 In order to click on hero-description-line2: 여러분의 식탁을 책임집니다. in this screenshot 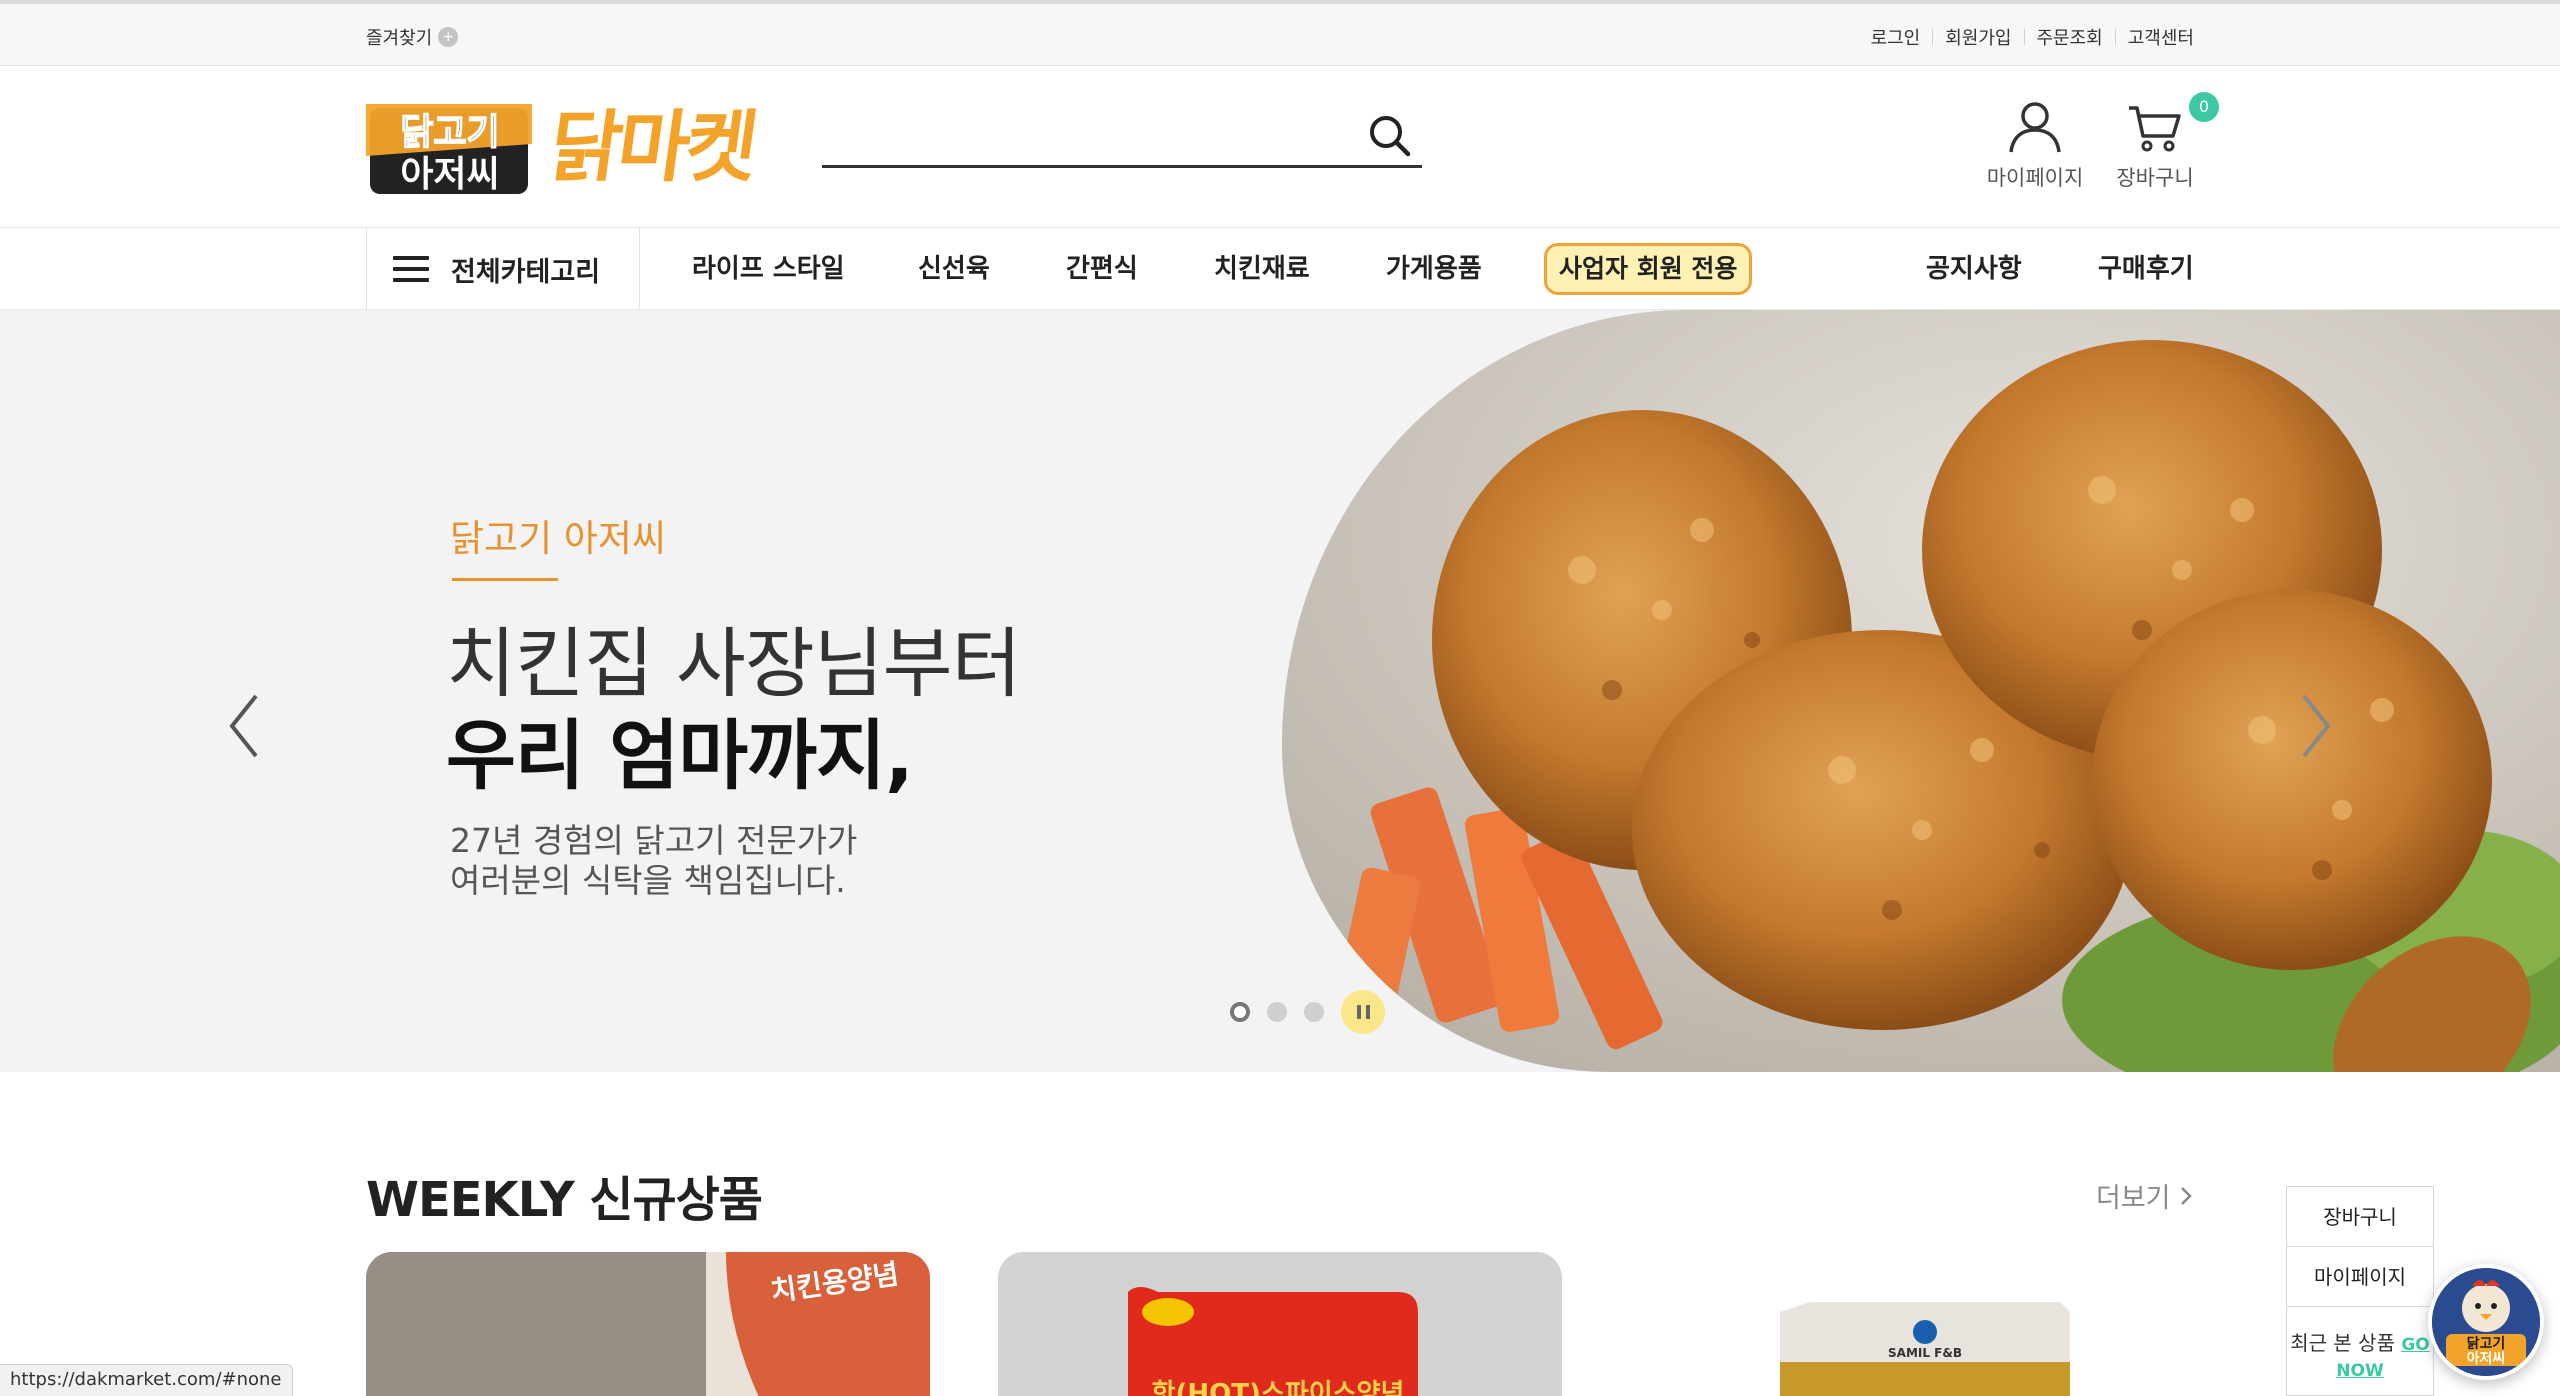, I will do `click(648, 880)`.